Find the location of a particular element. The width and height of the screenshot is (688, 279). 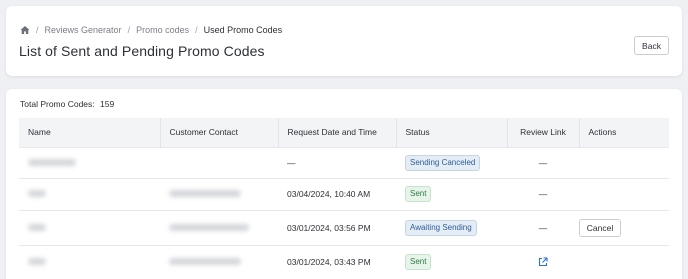

request-date-cell: — is located at coordinates (337, 162).